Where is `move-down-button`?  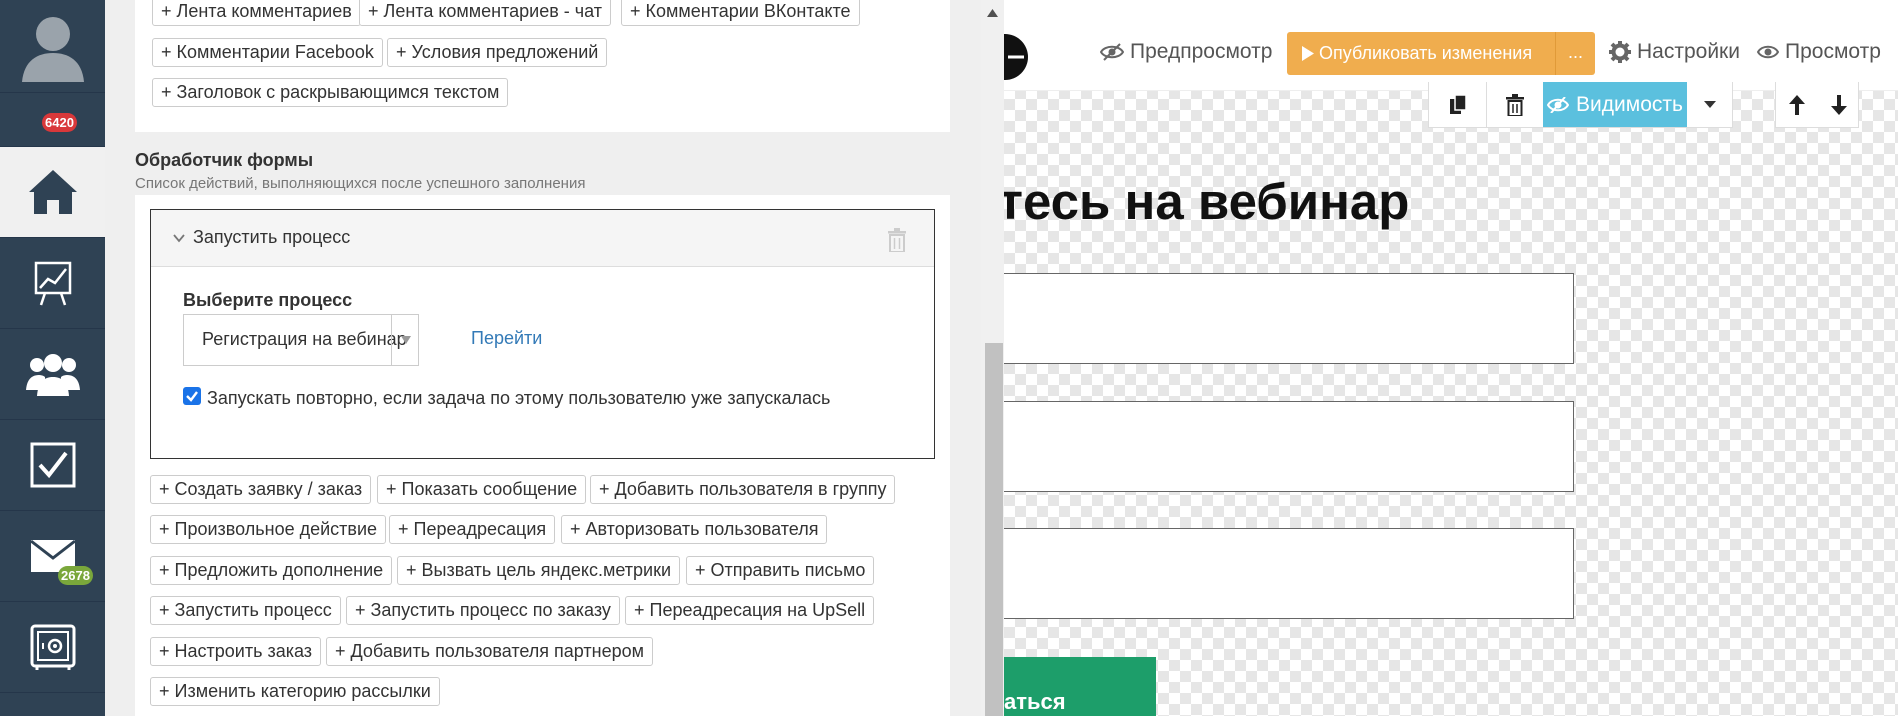 move-down-button is located at coordinates (1839, 104).